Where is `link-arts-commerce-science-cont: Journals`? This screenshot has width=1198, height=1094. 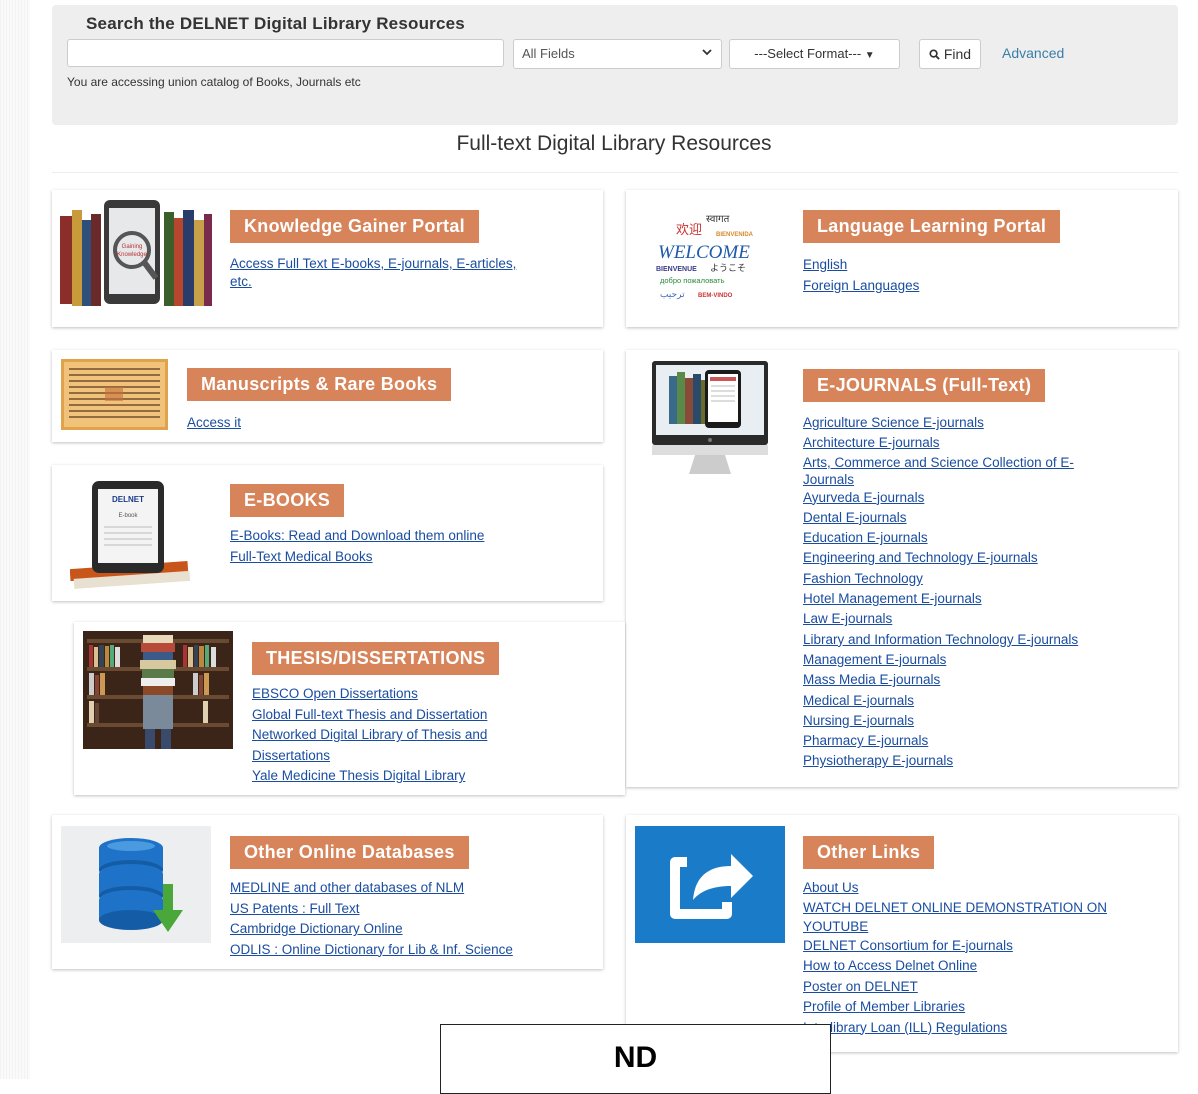 link-arts-commerce-science-cont: Journals is located at coordinates (973, 479).